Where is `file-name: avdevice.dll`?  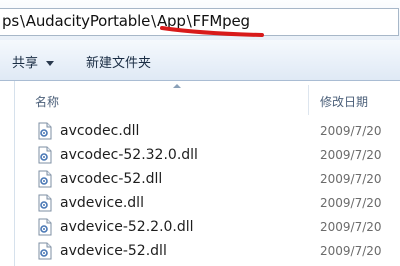
file-name: avdevice.dll is located at coordinates (102, 203).